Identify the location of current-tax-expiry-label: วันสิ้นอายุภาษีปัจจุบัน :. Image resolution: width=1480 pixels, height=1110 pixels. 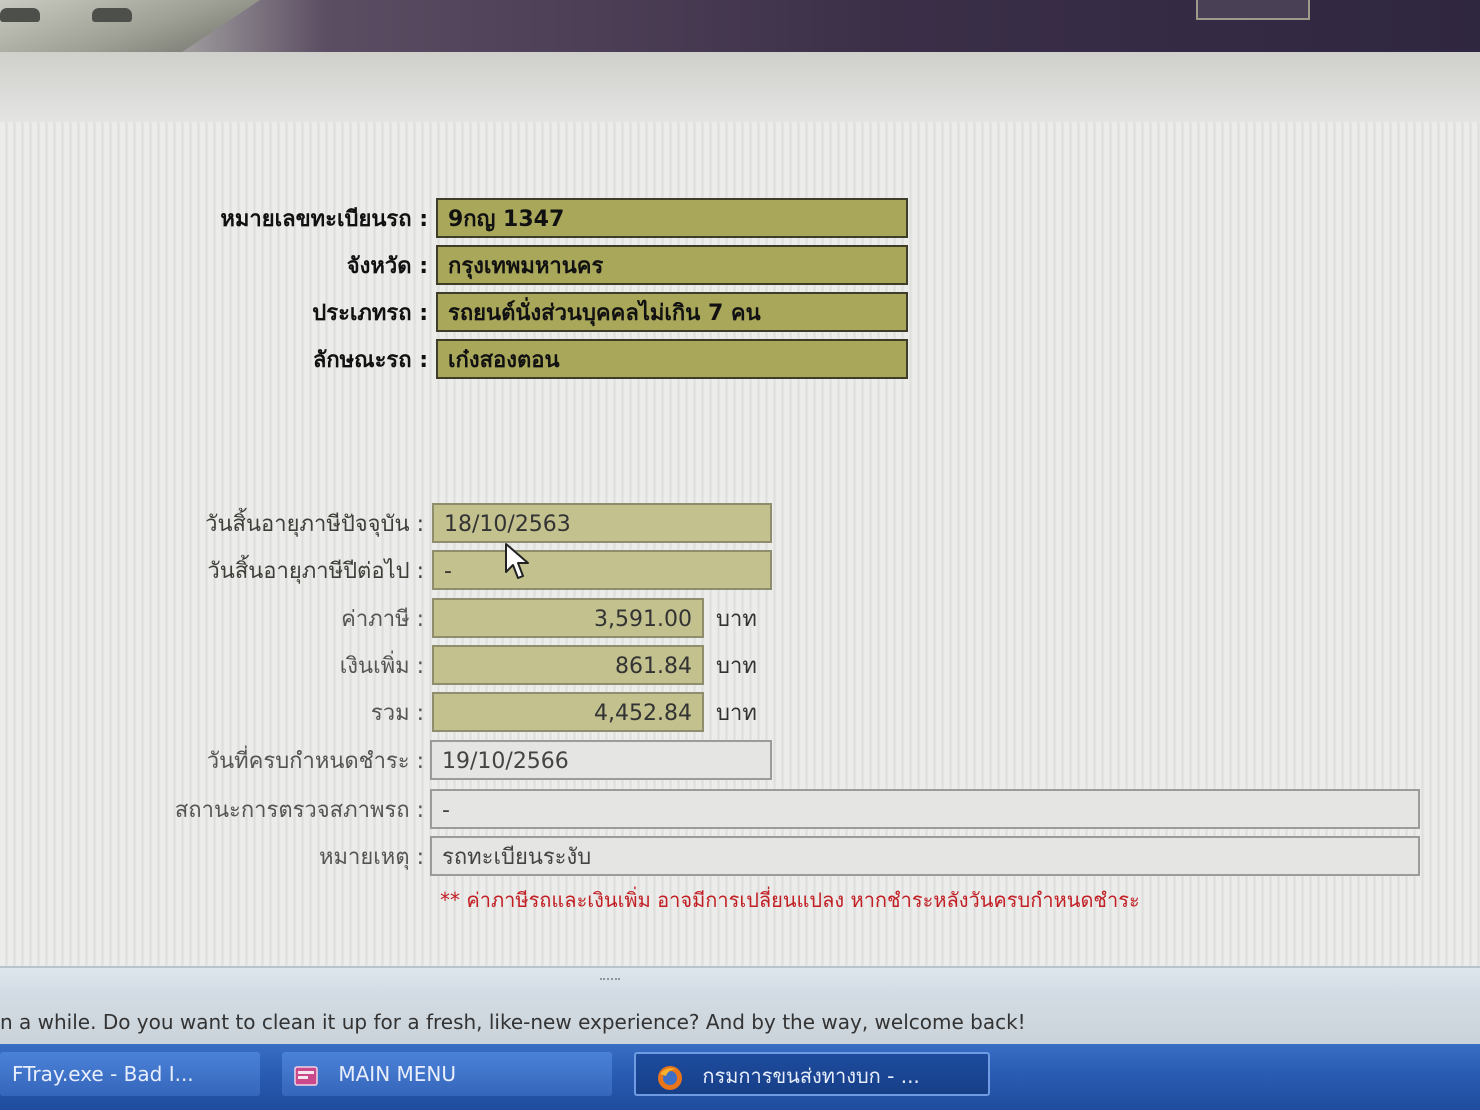
(314, 524).